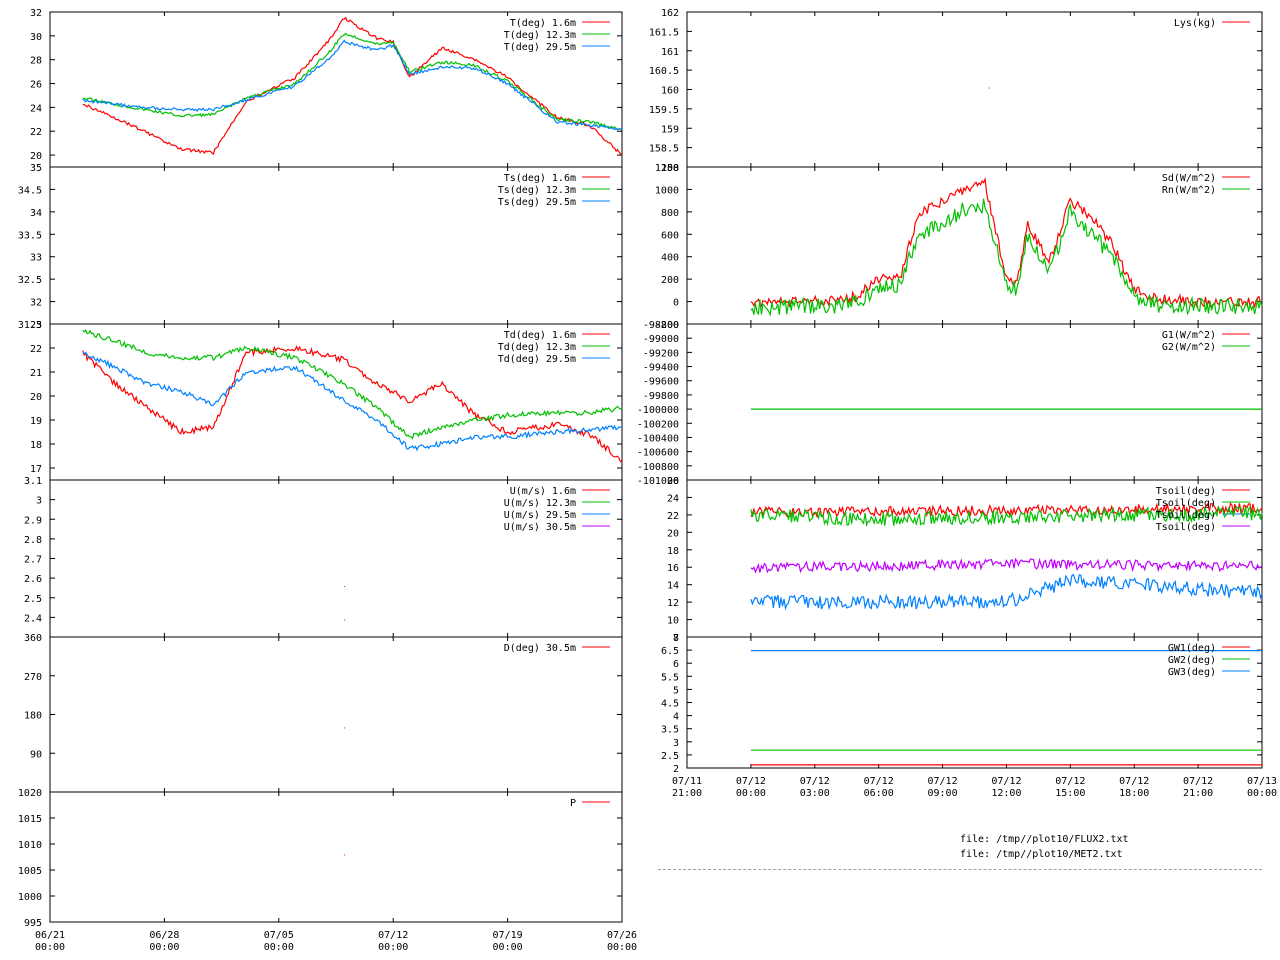  Describe the element at coordinates (279, 935) in the screenshot. I see `x-tick-label: 07/05` at that location.